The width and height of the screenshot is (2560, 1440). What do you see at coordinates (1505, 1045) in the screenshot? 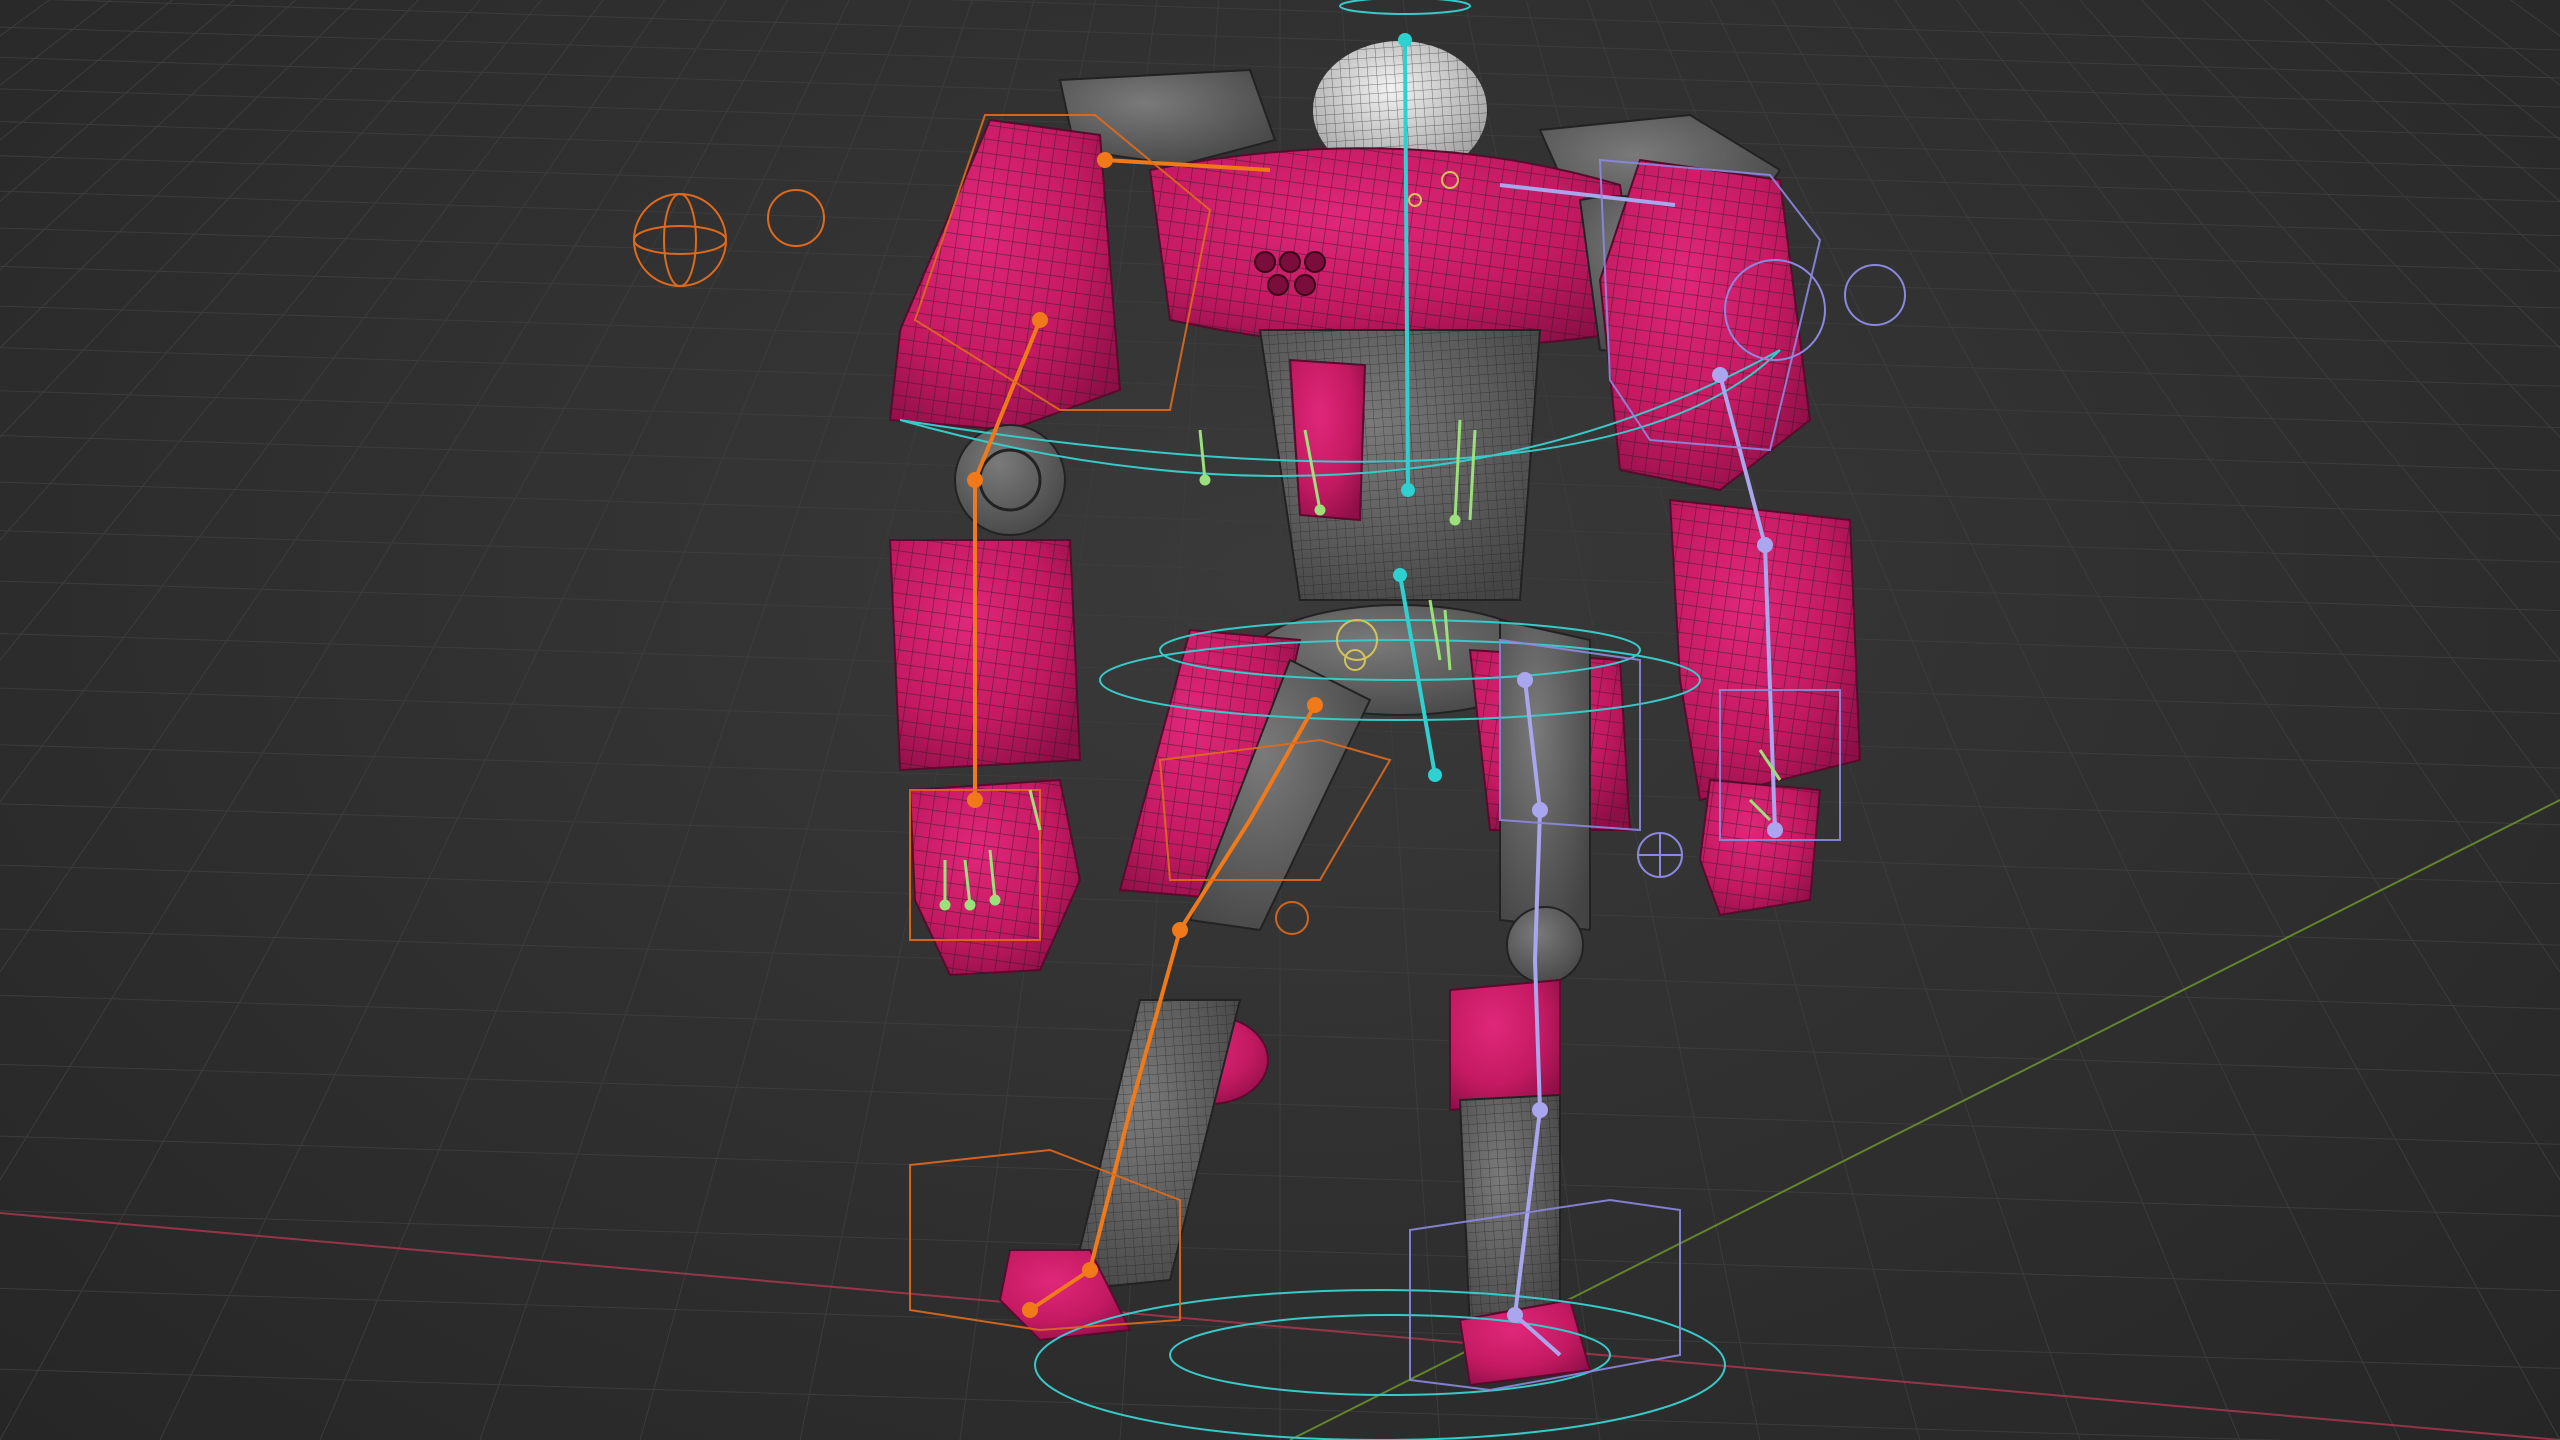
I see `right-shin-armor` at bounding box center [1505, 1045].